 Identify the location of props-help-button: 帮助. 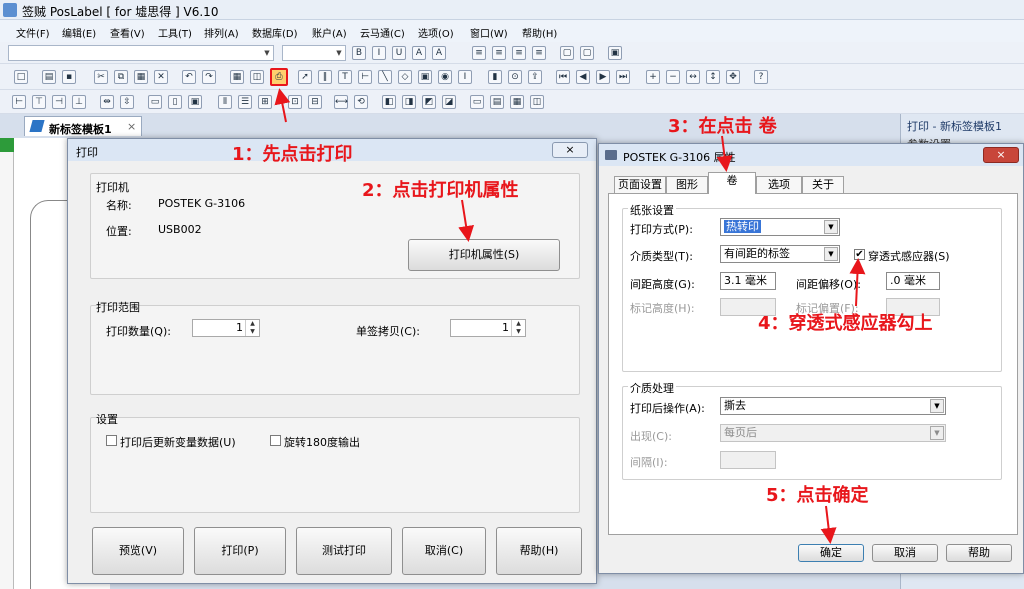
(979, 553).